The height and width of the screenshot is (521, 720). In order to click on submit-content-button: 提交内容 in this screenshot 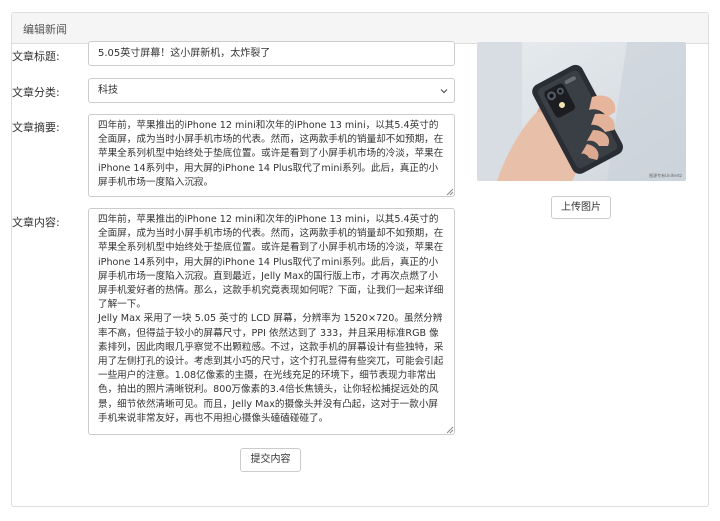, I will do `click(270, 460)`.